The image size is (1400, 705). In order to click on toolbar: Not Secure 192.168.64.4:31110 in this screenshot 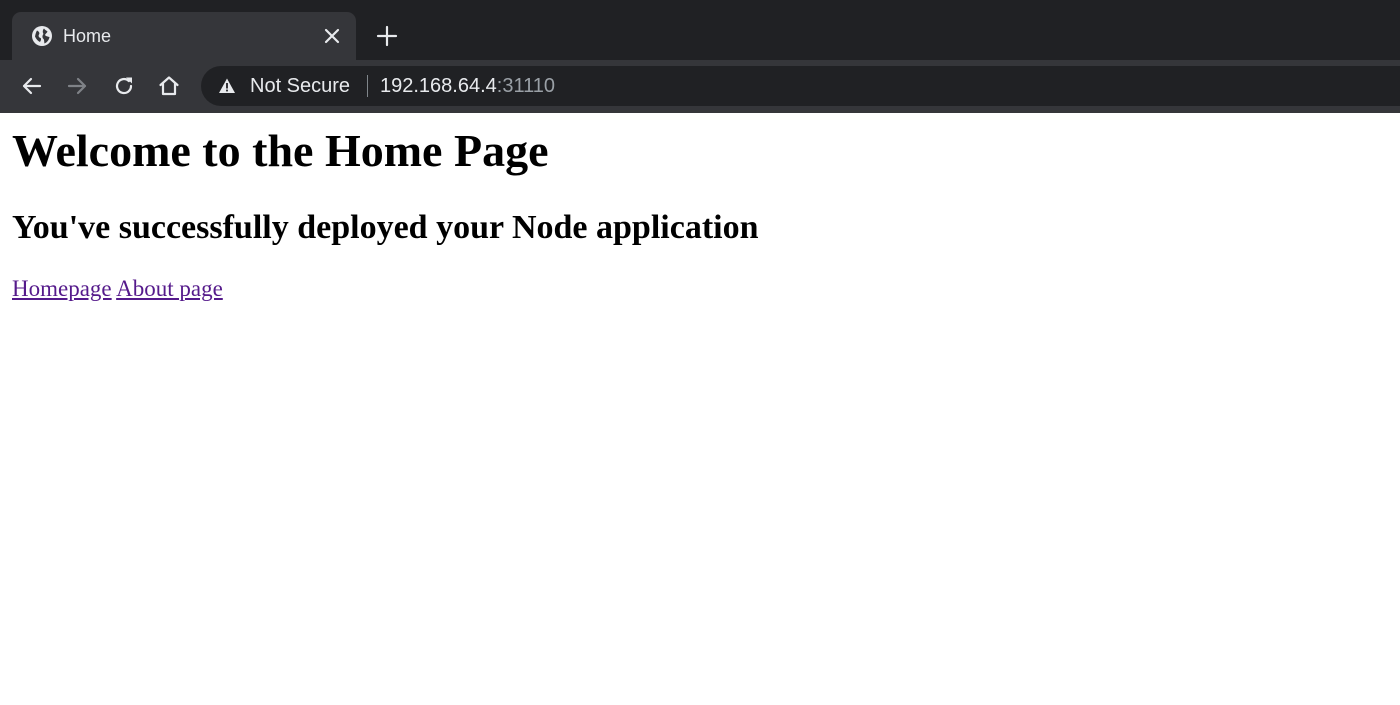, I will do `click(700, 86)`.